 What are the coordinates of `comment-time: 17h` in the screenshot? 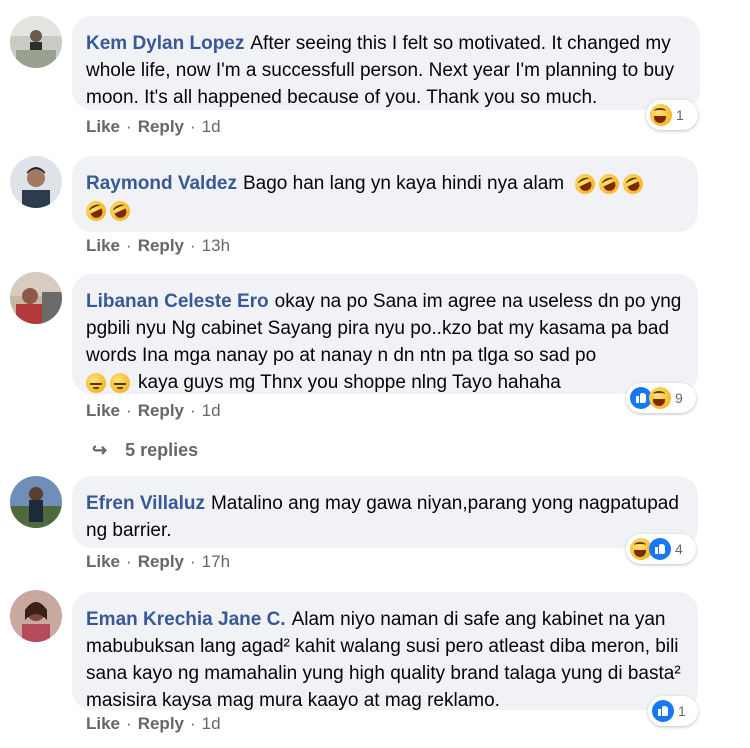 It's located at (216, 561).